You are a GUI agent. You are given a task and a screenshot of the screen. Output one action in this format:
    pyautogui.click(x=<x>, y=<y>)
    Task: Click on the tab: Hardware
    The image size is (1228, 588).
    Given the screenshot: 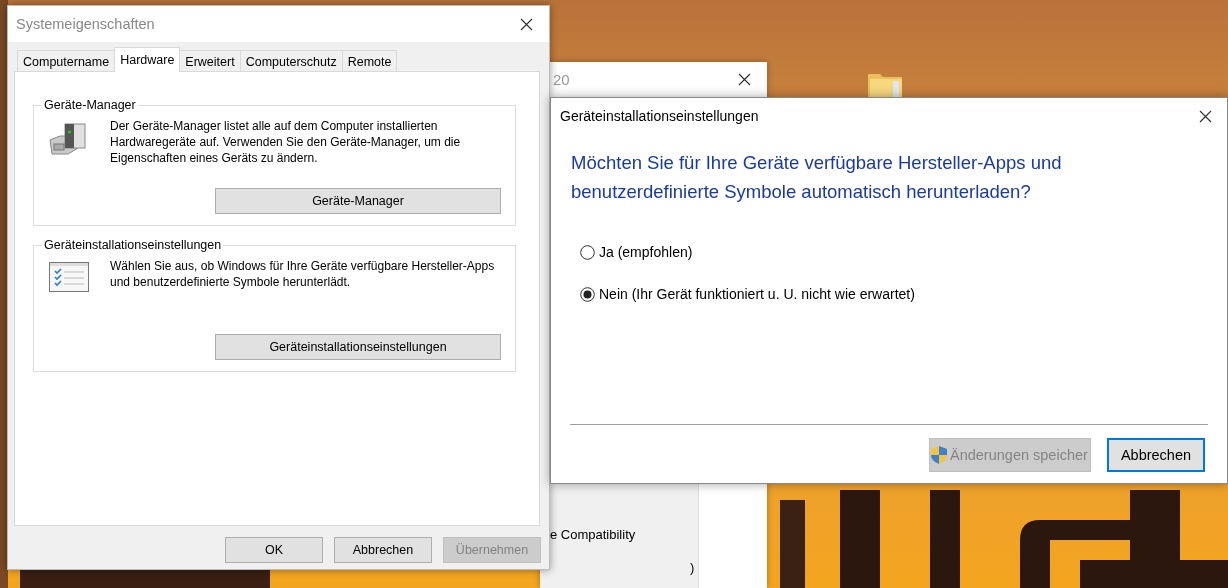 What is the action you would take?
    pyautogui.click(x=147, y=59)
    